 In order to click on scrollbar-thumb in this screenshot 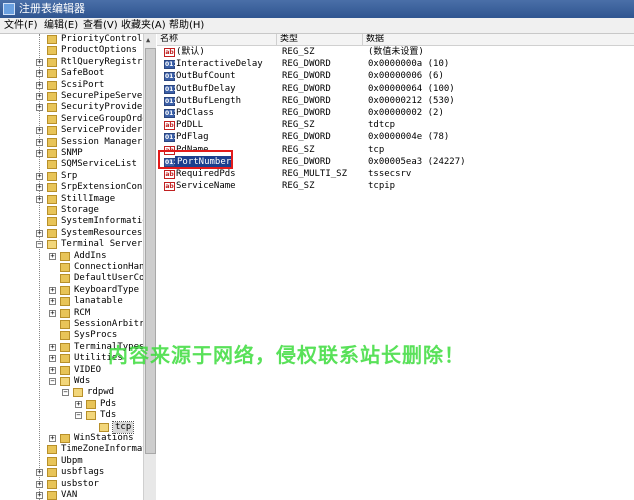, I will do `click(150, 251)`.